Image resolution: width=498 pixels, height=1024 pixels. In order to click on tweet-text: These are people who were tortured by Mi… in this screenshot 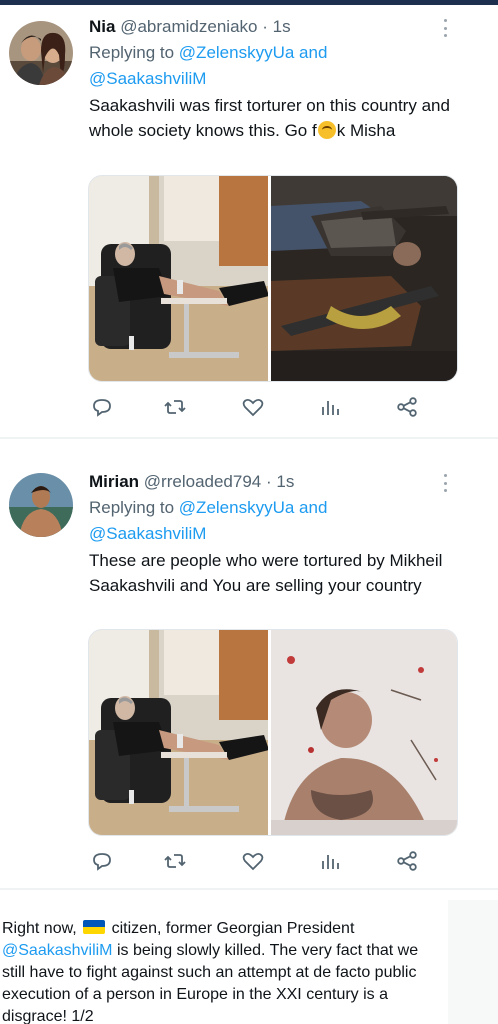, I will do `click(266, 573)`.